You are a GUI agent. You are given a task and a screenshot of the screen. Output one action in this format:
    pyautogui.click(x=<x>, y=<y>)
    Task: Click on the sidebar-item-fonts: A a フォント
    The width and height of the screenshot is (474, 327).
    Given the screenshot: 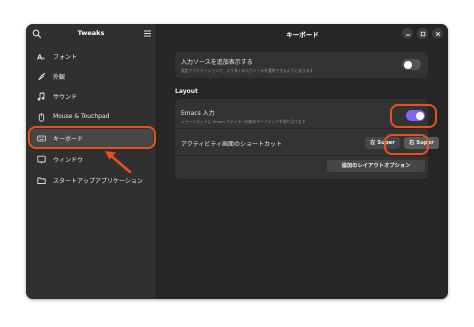 What is the action you would take?
    pyautogui.click(x=92, y=56)
    